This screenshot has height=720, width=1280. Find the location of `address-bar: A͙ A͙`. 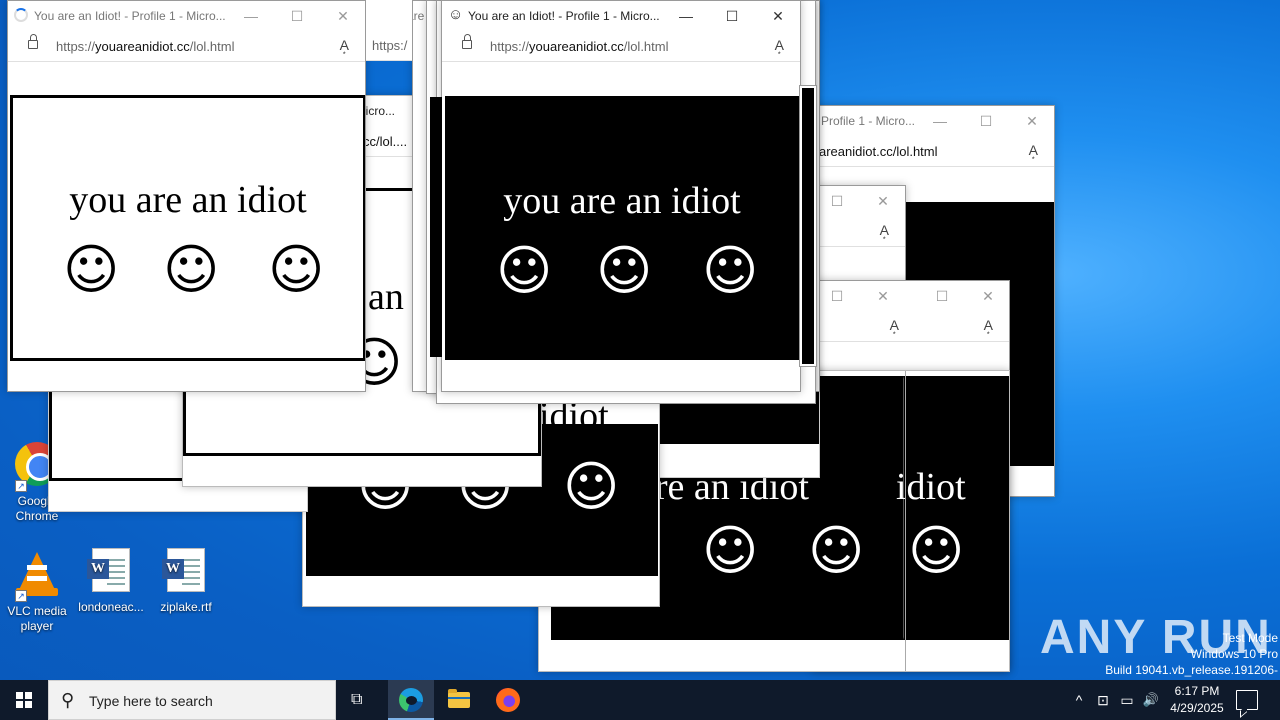

address-bar: A͙ A͙ is located at coordinates (911, 326).